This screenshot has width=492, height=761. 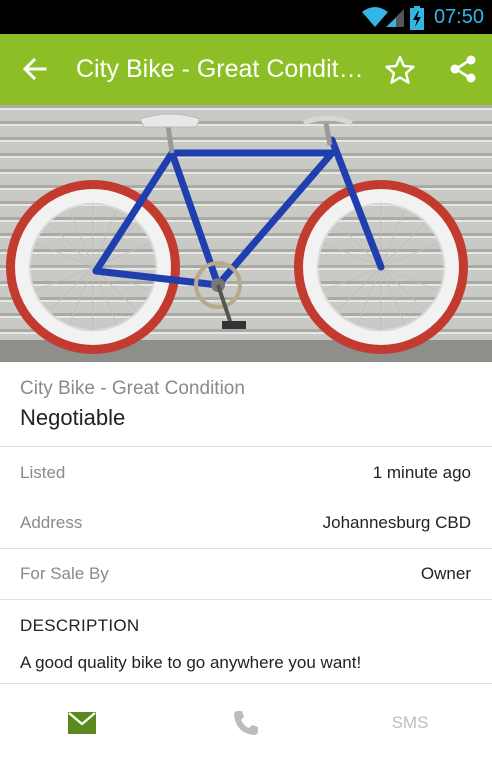 What do you see at coordinates (395, 18) in the screenshot?
I see `signal-icon` at bounding box center [395, 18].